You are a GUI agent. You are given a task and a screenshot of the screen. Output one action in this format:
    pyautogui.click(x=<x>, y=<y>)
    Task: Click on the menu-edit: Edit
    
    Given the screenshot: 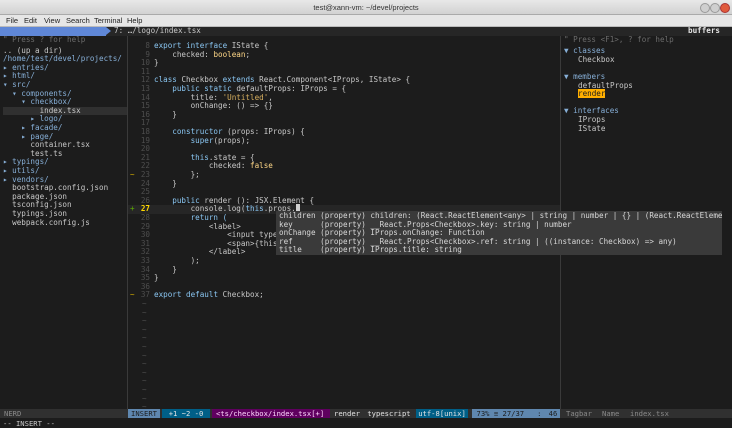 What is the action you would take?
    pyautogui.click(x=30, y=20)
    